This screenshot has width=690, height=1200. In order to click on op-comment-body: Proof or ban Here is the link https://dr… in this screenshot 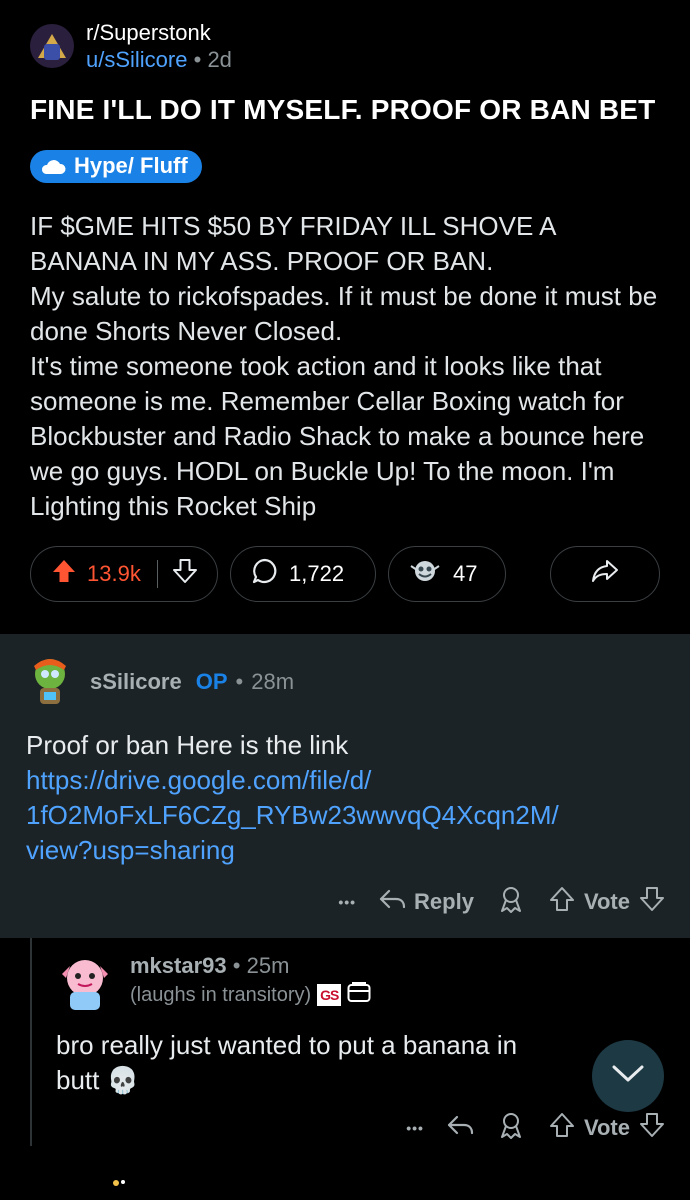, I will do `click(345, 798)`.